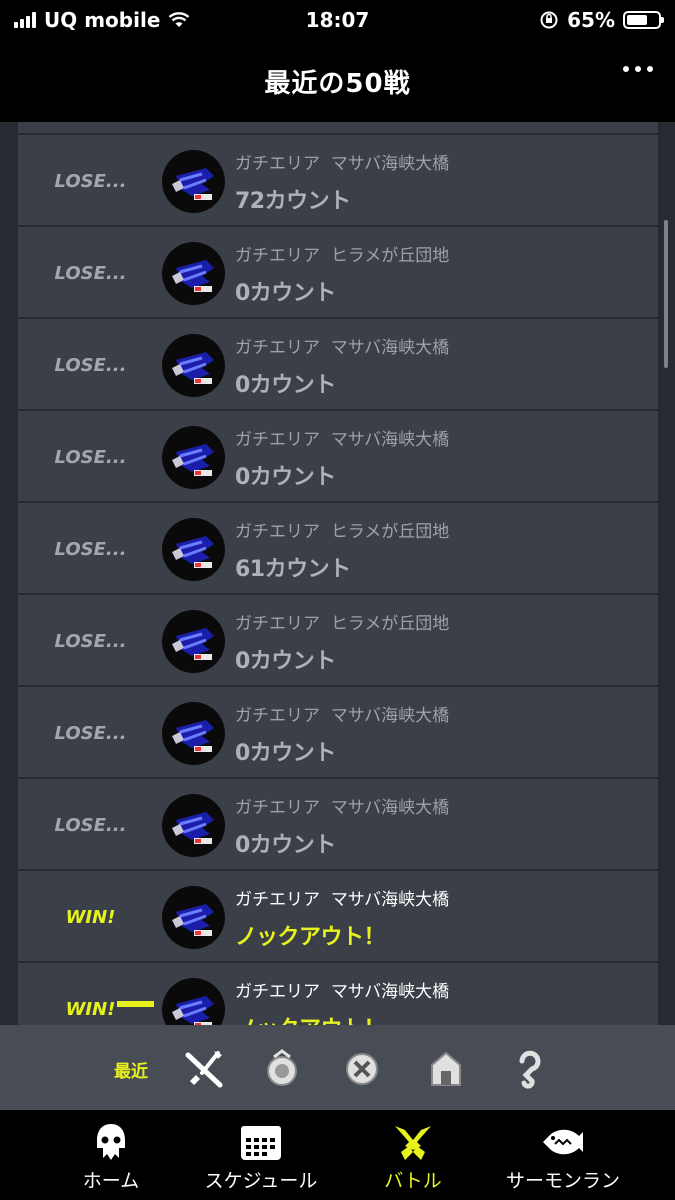  I want to click on squid-icon, so click(111, 1142).